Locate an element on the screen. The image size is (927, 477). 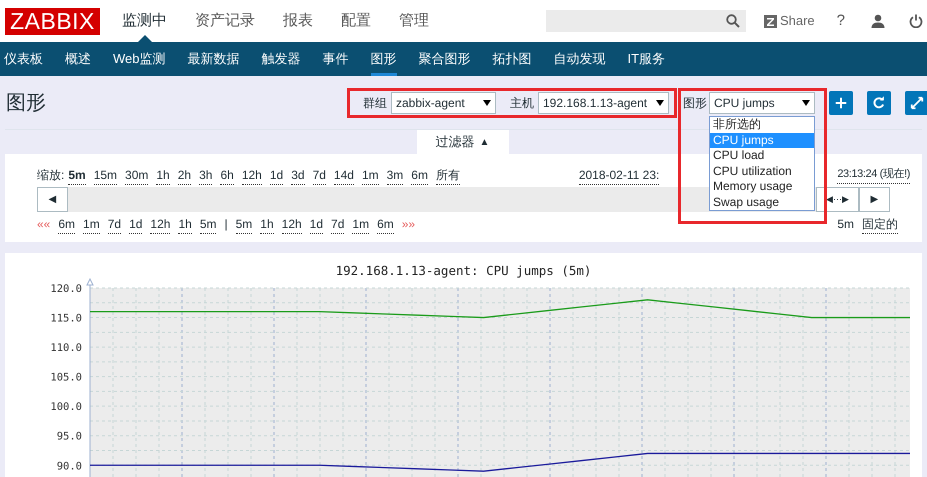
fixed-link: 固定的 is located at coordinates (880, 224).